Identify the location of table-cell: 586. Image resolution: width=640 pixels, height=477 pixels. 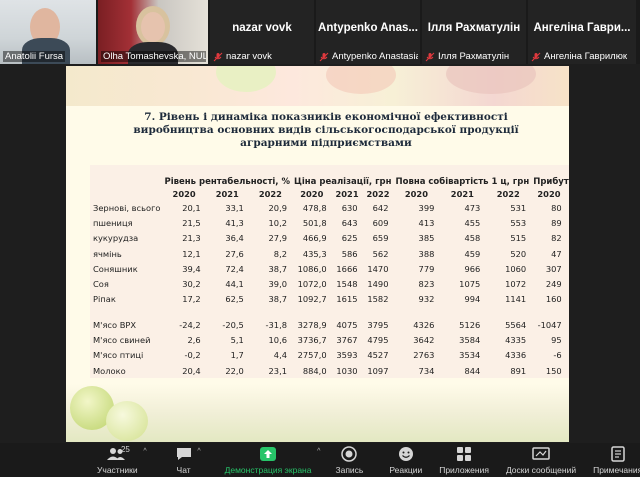
(349, 253).